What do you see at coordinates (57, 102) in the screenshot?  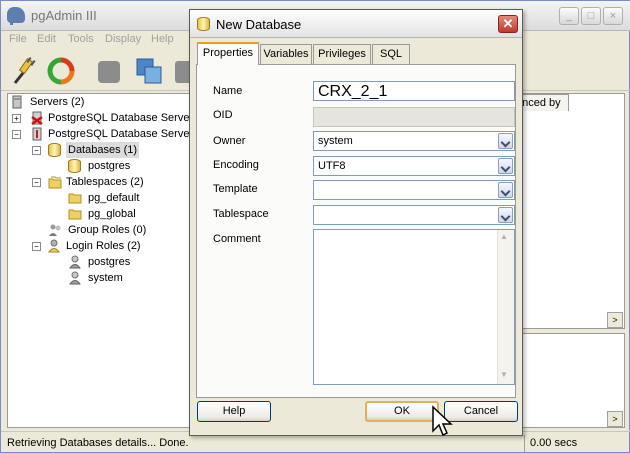 I see `tree-label: Servers (2)` at bounding box center [57, 102].